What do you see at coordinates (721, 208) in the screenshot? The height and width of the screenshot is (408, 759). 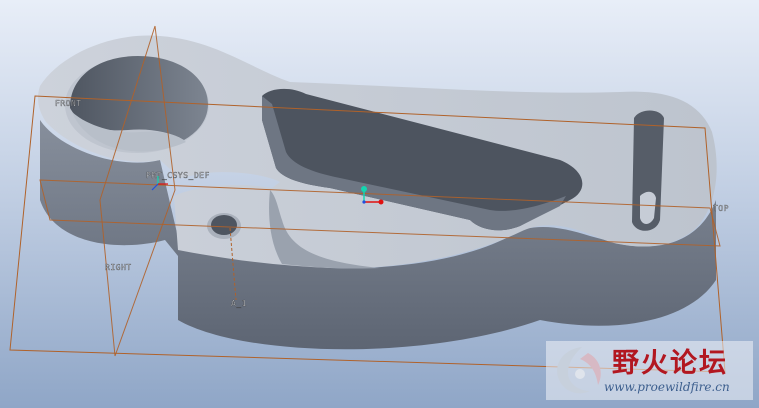 I see `datum-label-top: TOP` at bounding box center [721, 208].